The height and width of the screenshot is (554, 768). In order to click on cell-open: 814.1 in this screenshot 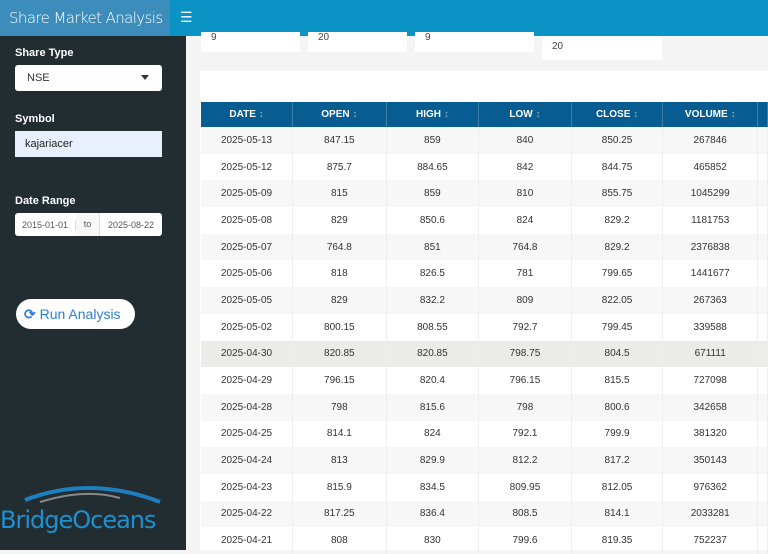, I will do `click(339, 434)`.